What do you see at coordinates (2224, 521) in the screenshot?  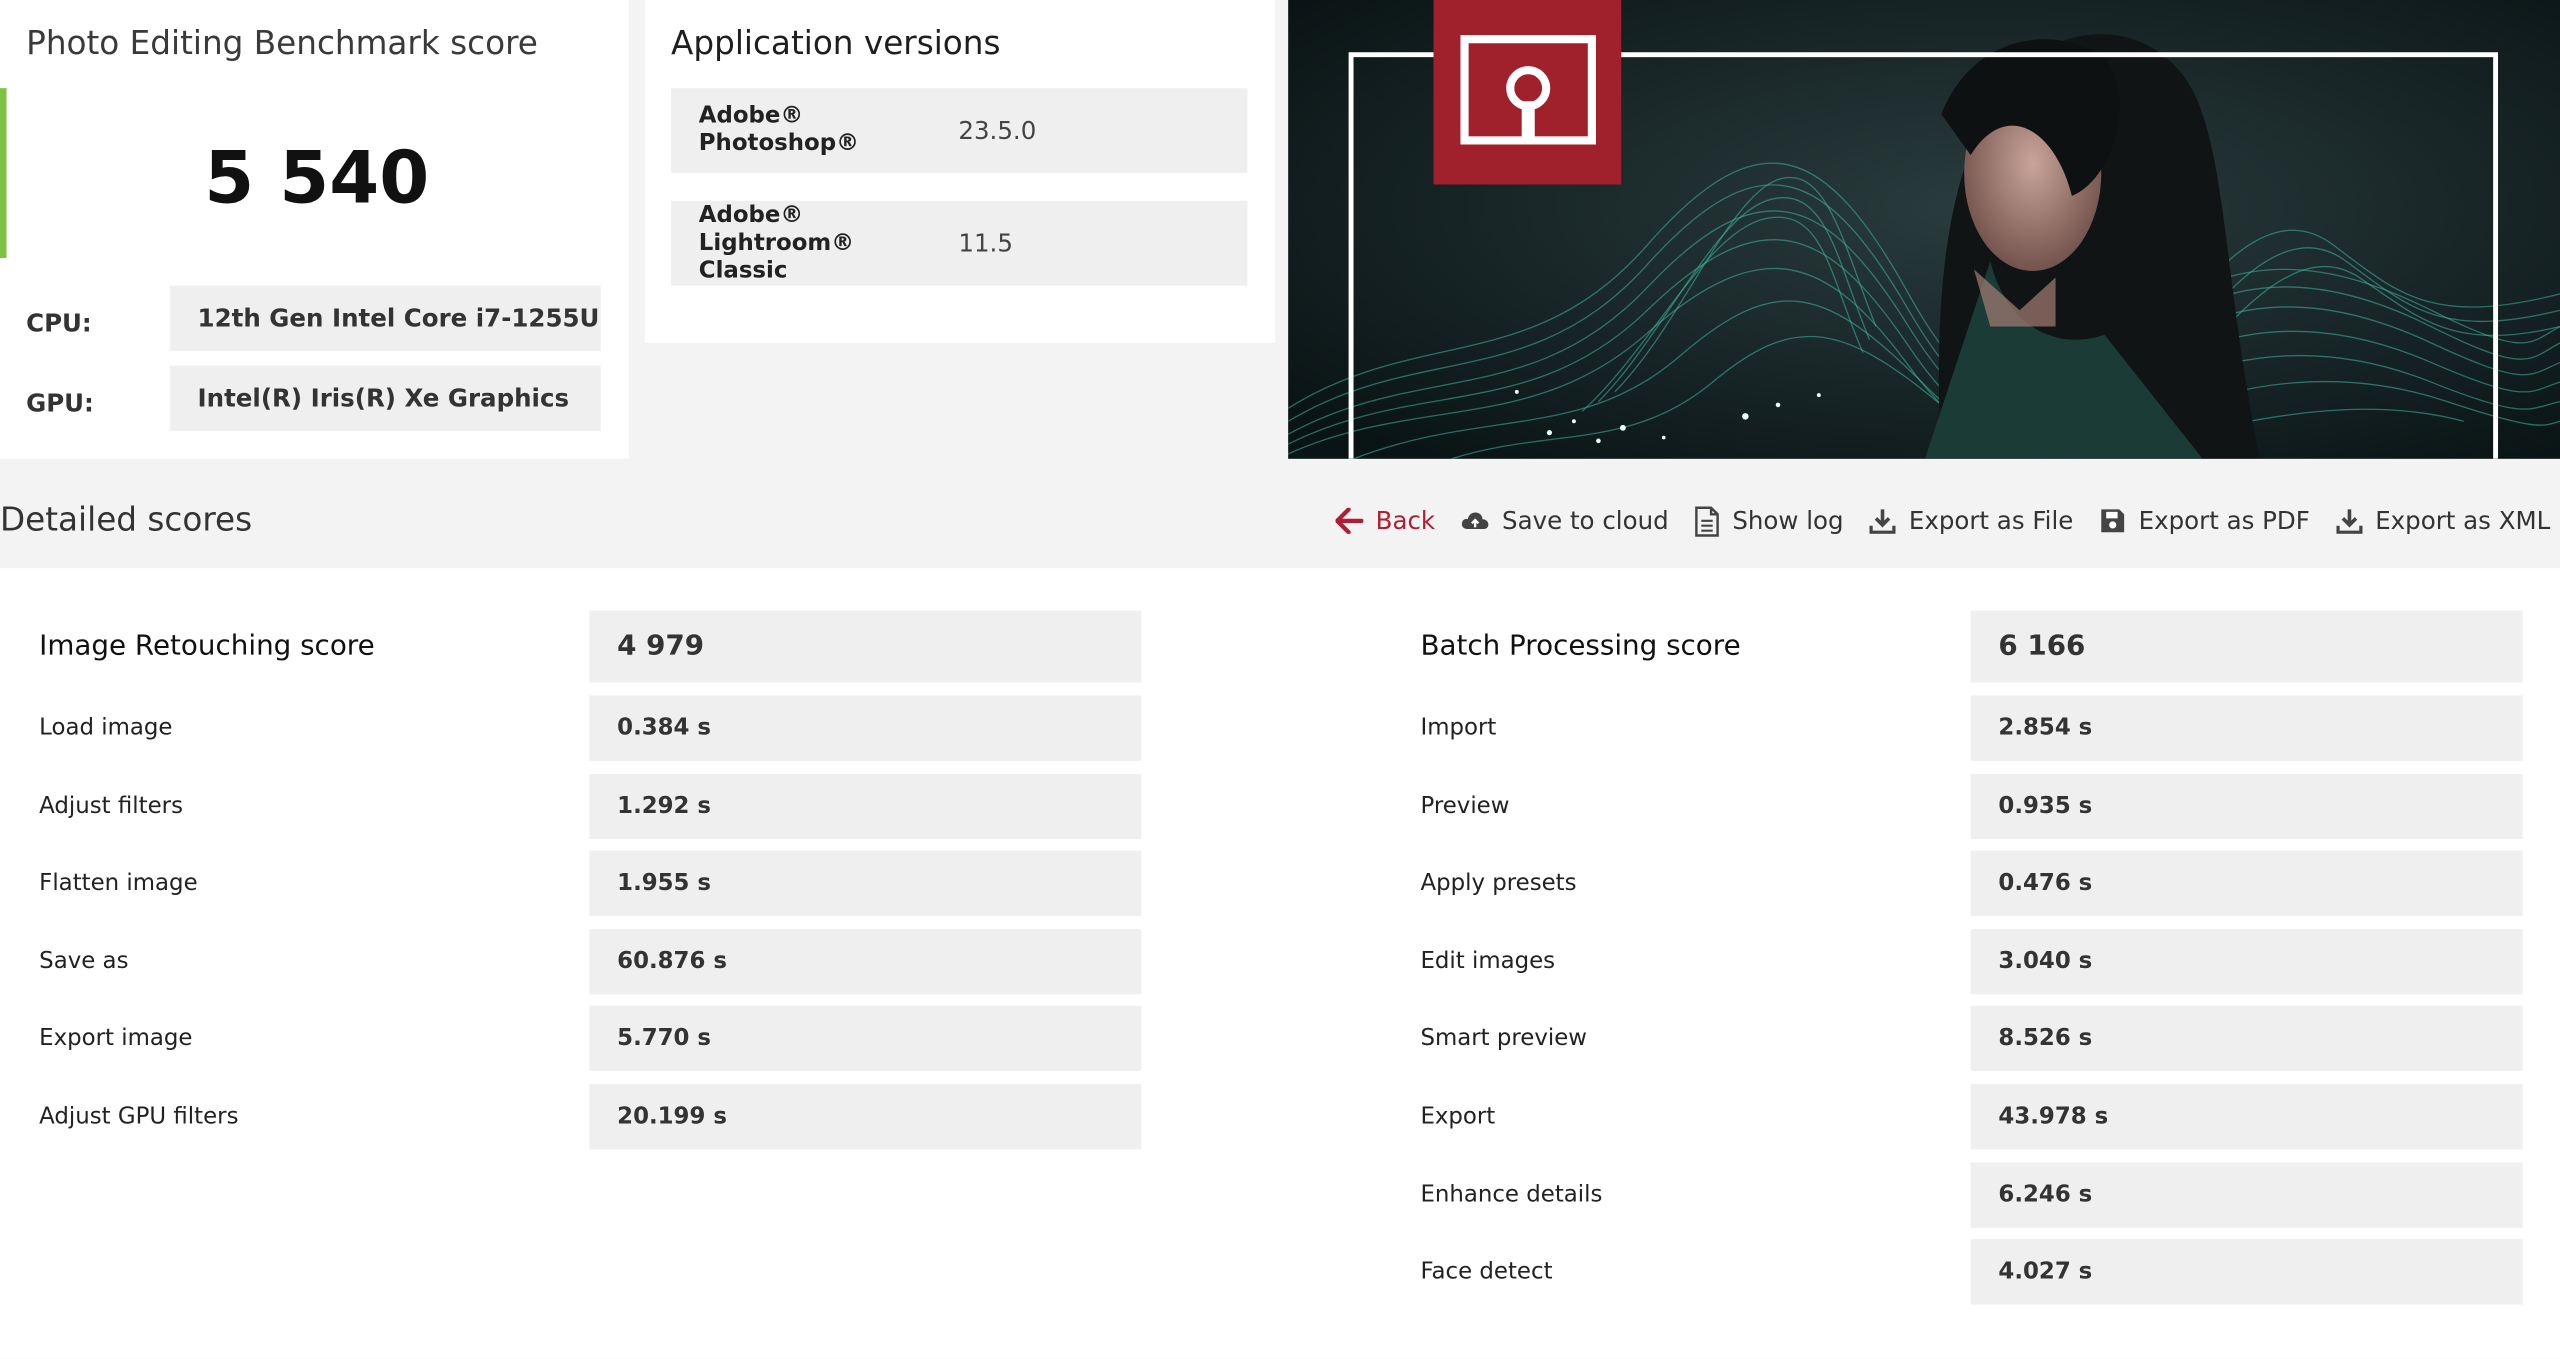 I see `export-pdf-label: Export as PDF` at bounding box center [2224, 521].